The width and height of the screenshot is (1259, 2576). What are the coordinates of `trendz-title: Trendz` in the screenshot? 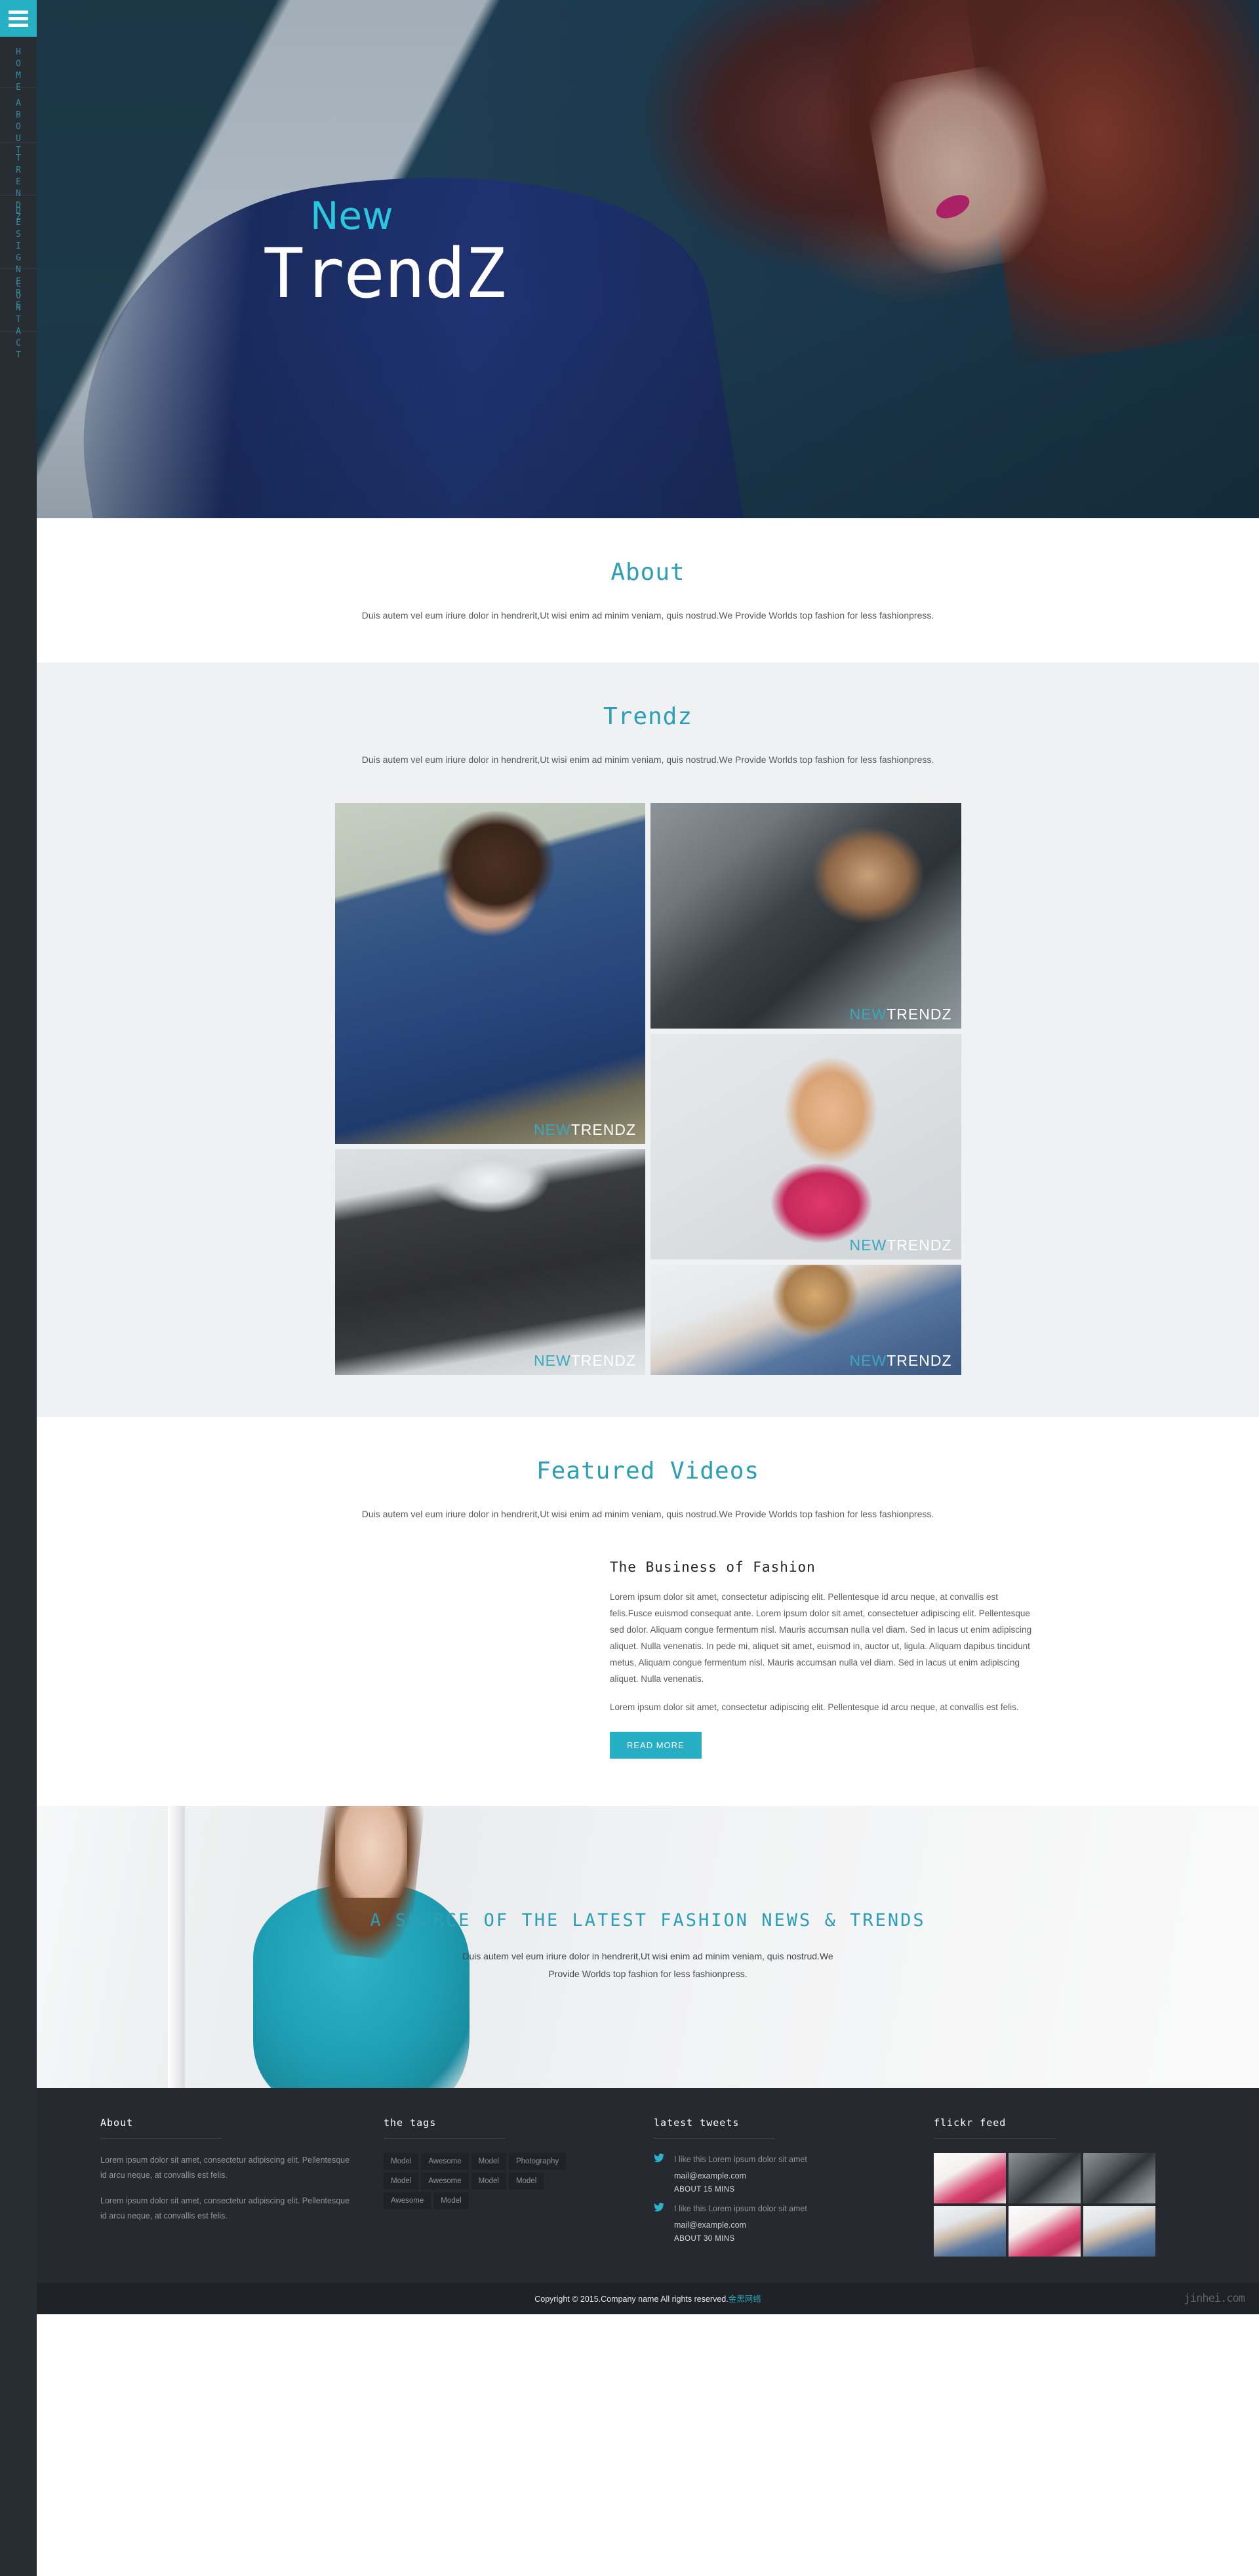 It's located at (648, 717).